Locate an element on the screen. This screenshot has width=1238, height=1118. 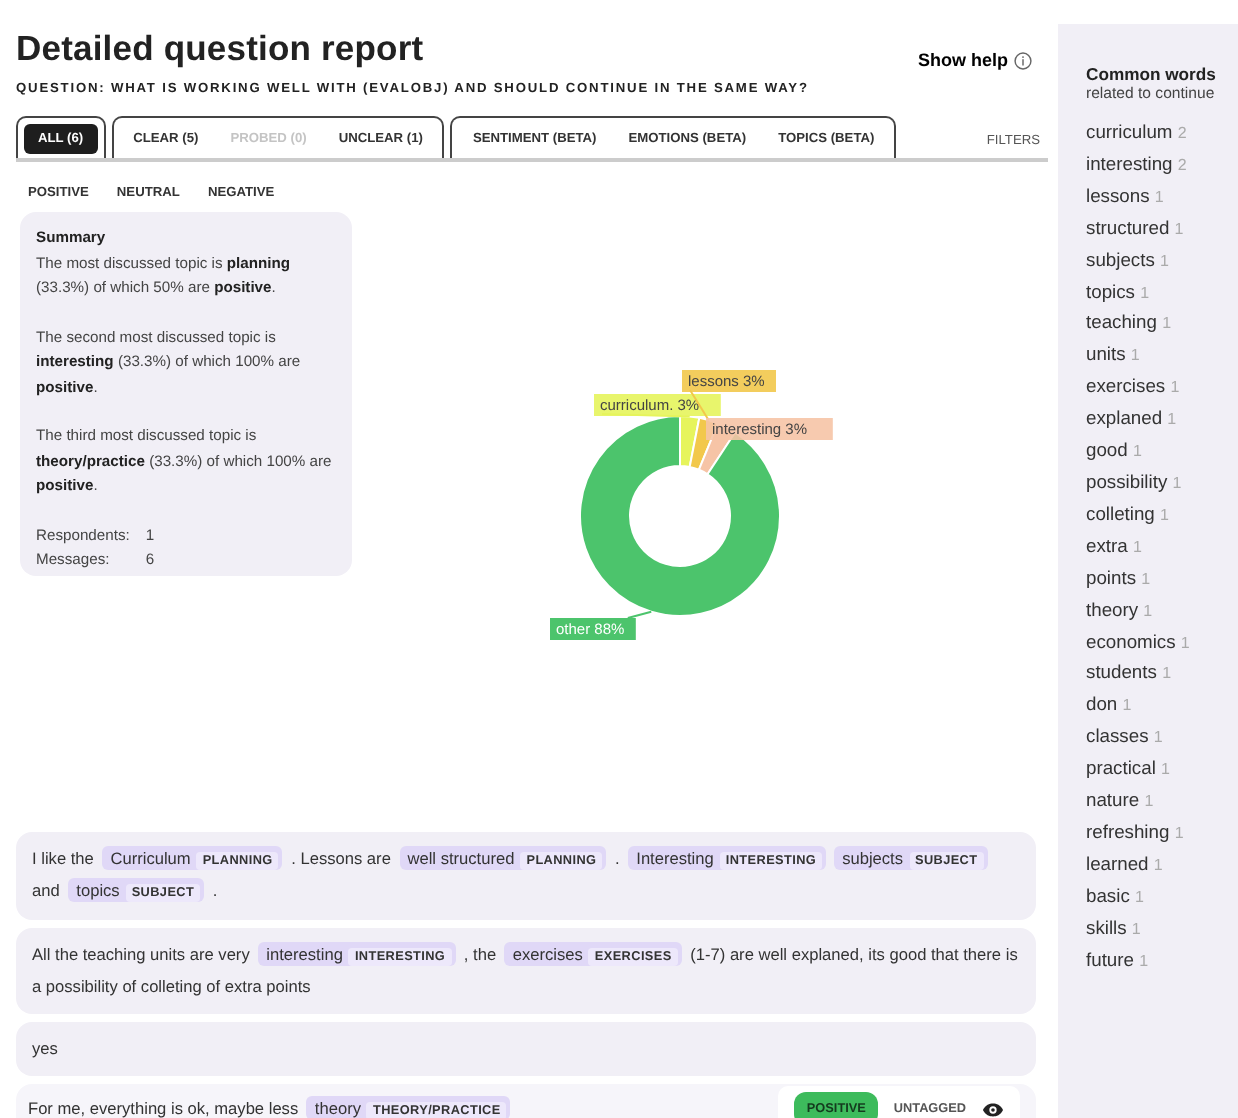
common-word: extra is located at coordinates (1107, 544).